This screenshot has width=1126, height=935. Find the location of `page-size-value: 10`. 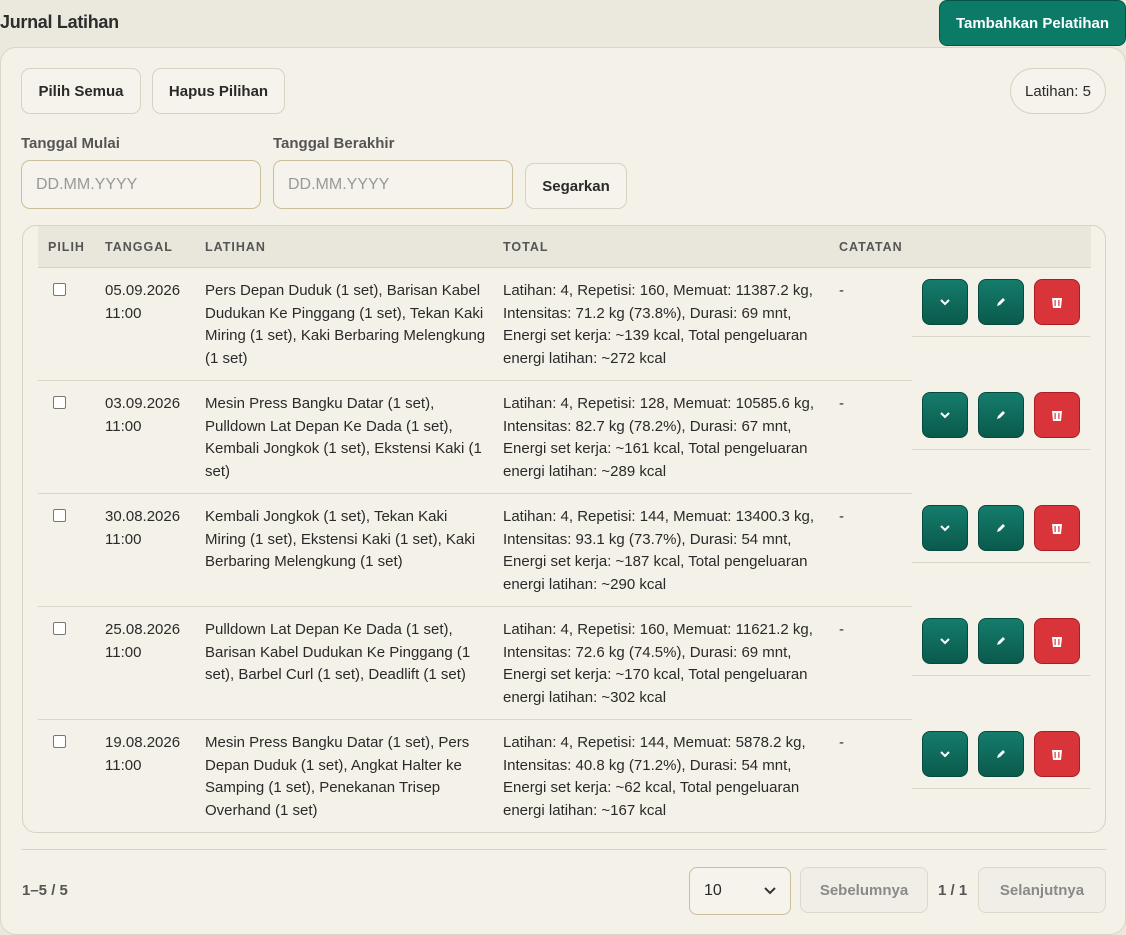

page-size-value: 10 is located at coordinates (713, 890).